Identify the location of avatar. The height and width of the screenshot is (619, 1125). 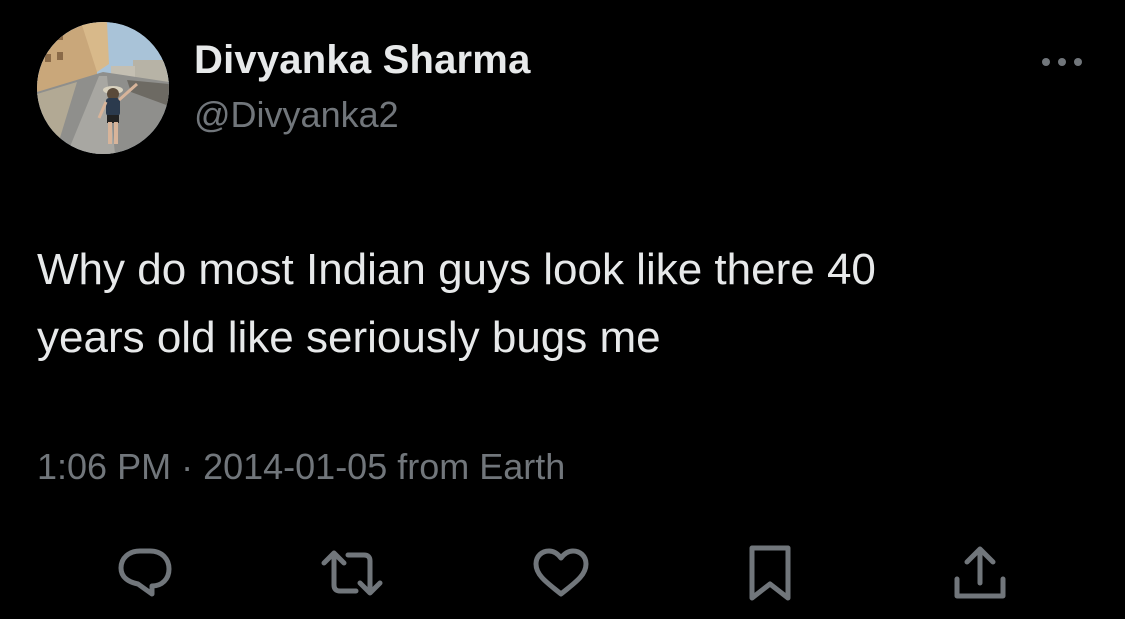
(103, 88).